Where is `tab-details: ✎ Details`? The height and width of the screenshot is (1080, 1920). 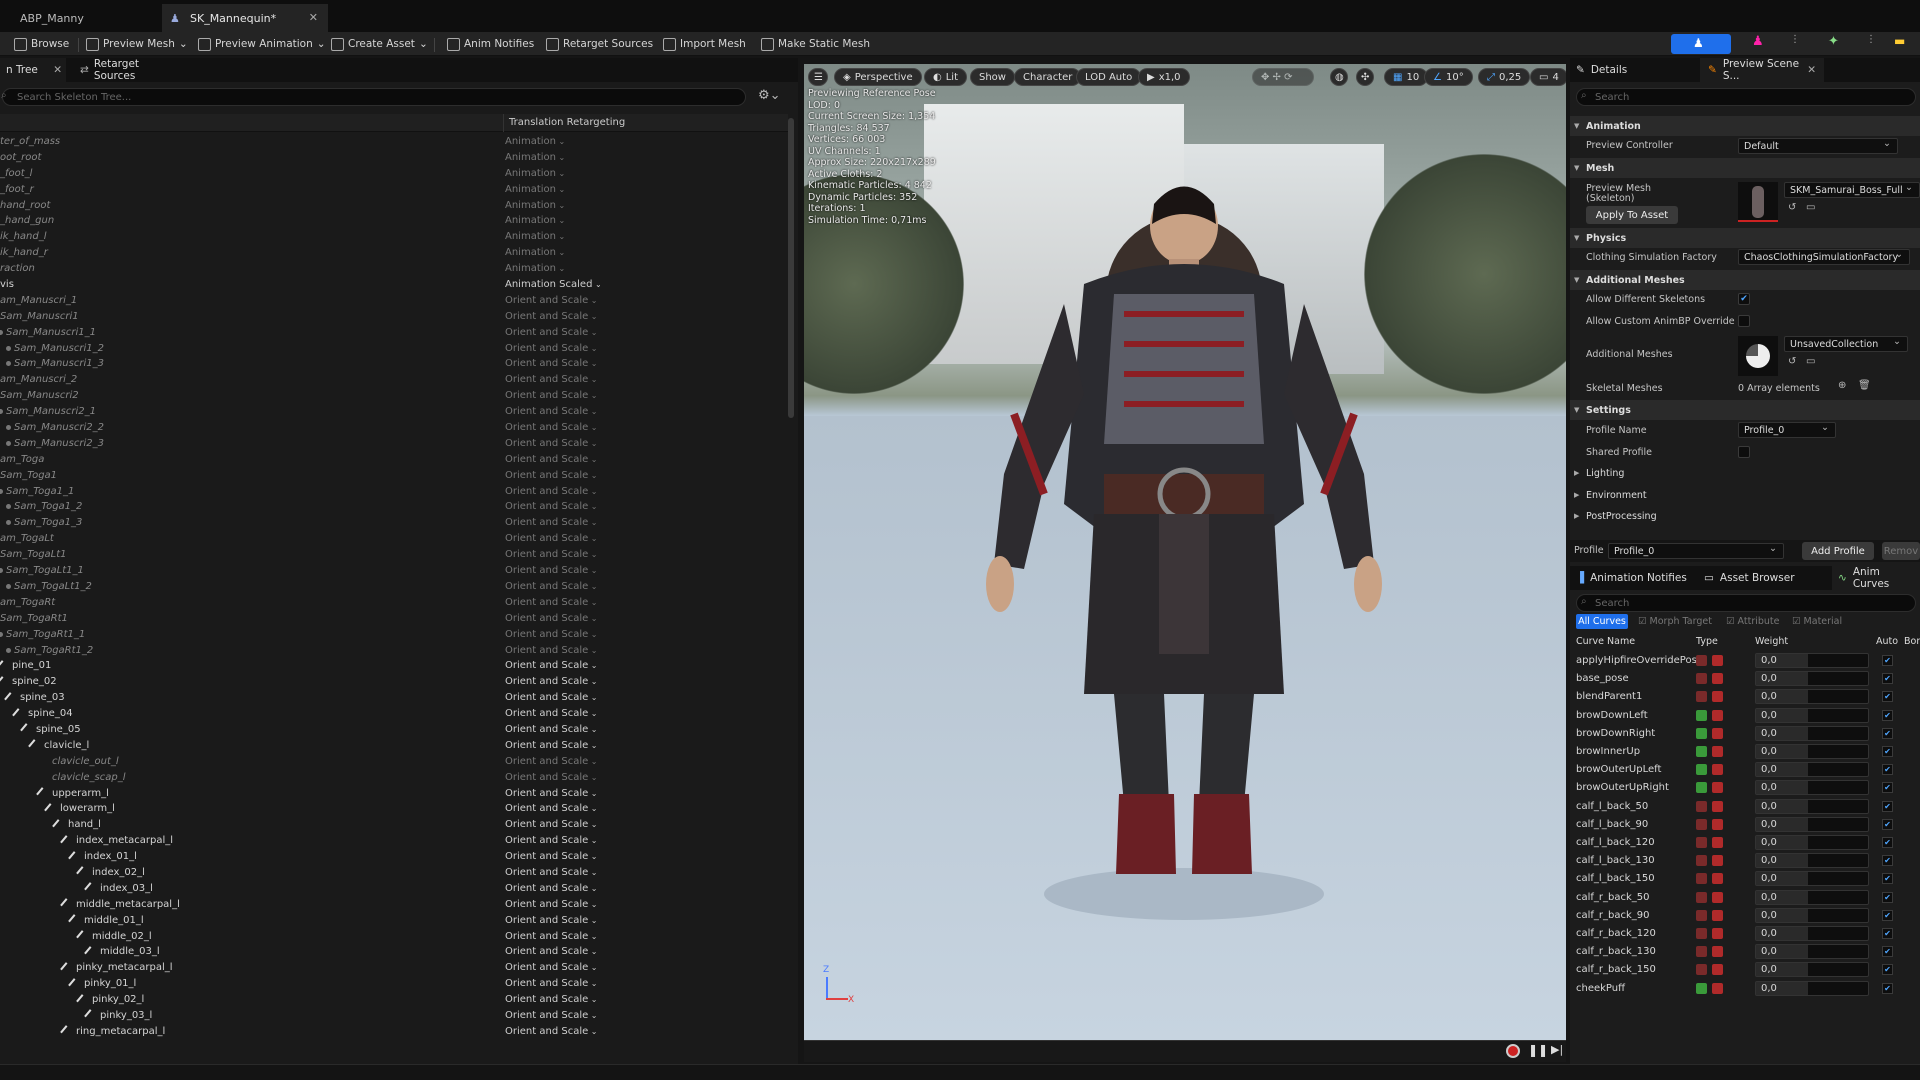 tab-details: ✎ Details is located at coordinates (1601, 70).